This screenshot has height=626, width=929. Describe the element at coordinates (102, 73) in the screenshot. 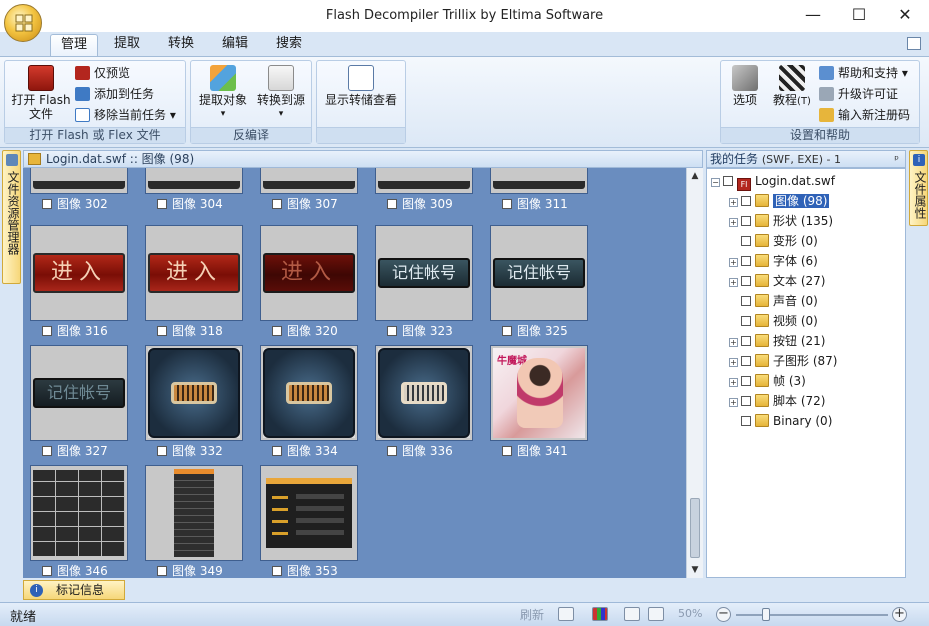

I see `preview-only-button: 仅预览` at that location.